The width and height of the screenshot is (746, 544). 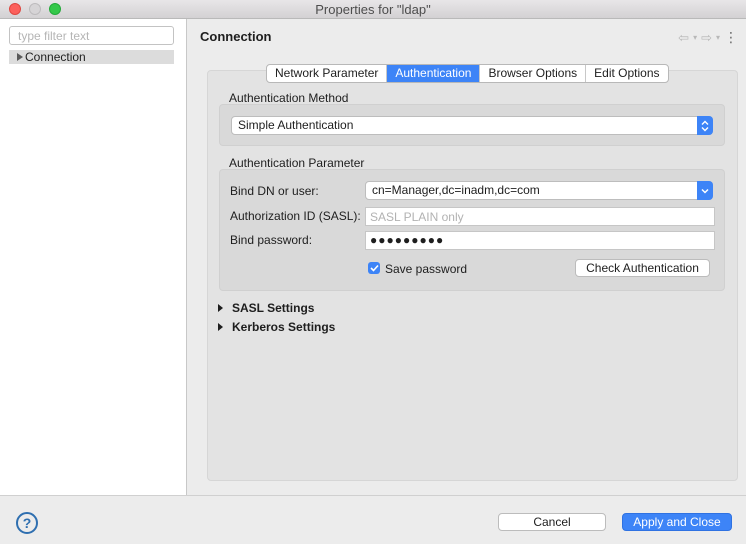 I want to click on tree-expand-arrow-icon, so click(x=20, y=57).